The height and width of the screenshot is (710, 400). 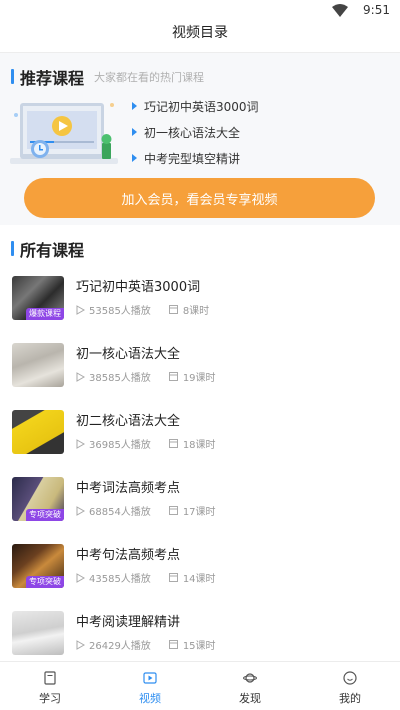 I want to click on course-item: 专项突破 中考句法高频考点 43585人播放 14课时, so click(x=200, y=571).